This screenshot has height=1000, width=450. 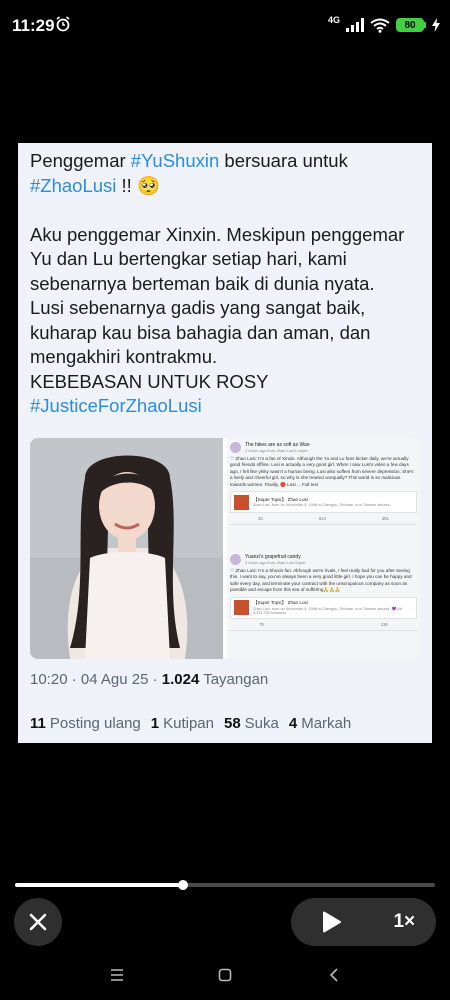 What do you see at coordinates (180, 679) in the screenshot?
I see `views-count: 1.024` at bounding box center [180, 679].